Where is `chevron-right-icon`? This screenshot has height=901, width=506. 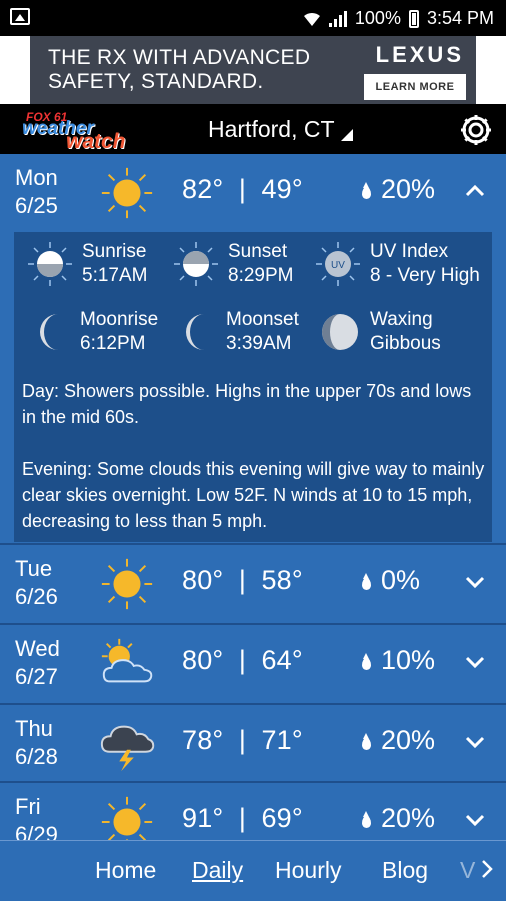
chevron-right-icon is located at coordinates (487, 869).